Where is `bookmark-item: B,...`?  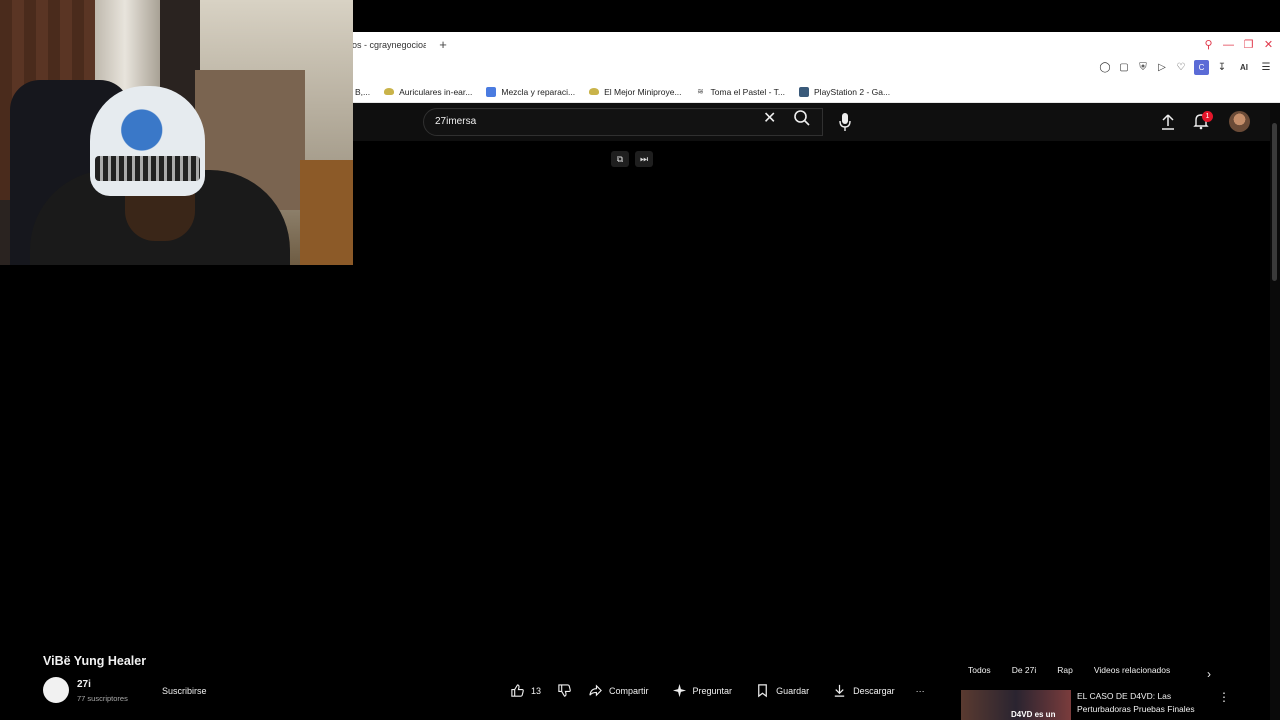
bookmark-item: B,... is located at coordinates (362, 92).